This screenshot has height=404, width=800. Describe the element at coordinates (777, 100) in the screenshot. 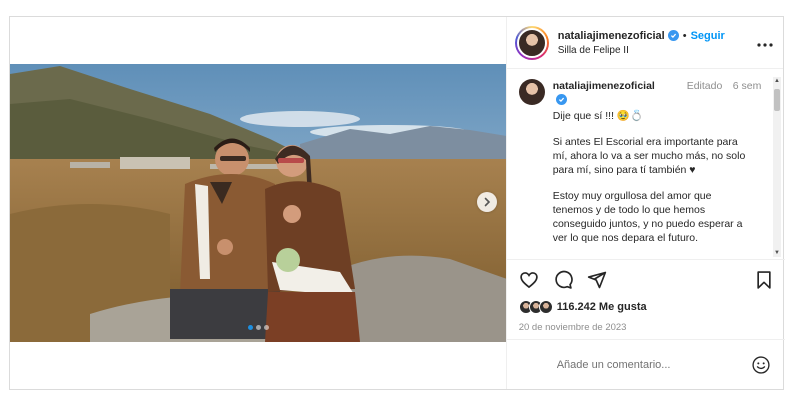

I see `scrollbar-thumb` at that location.